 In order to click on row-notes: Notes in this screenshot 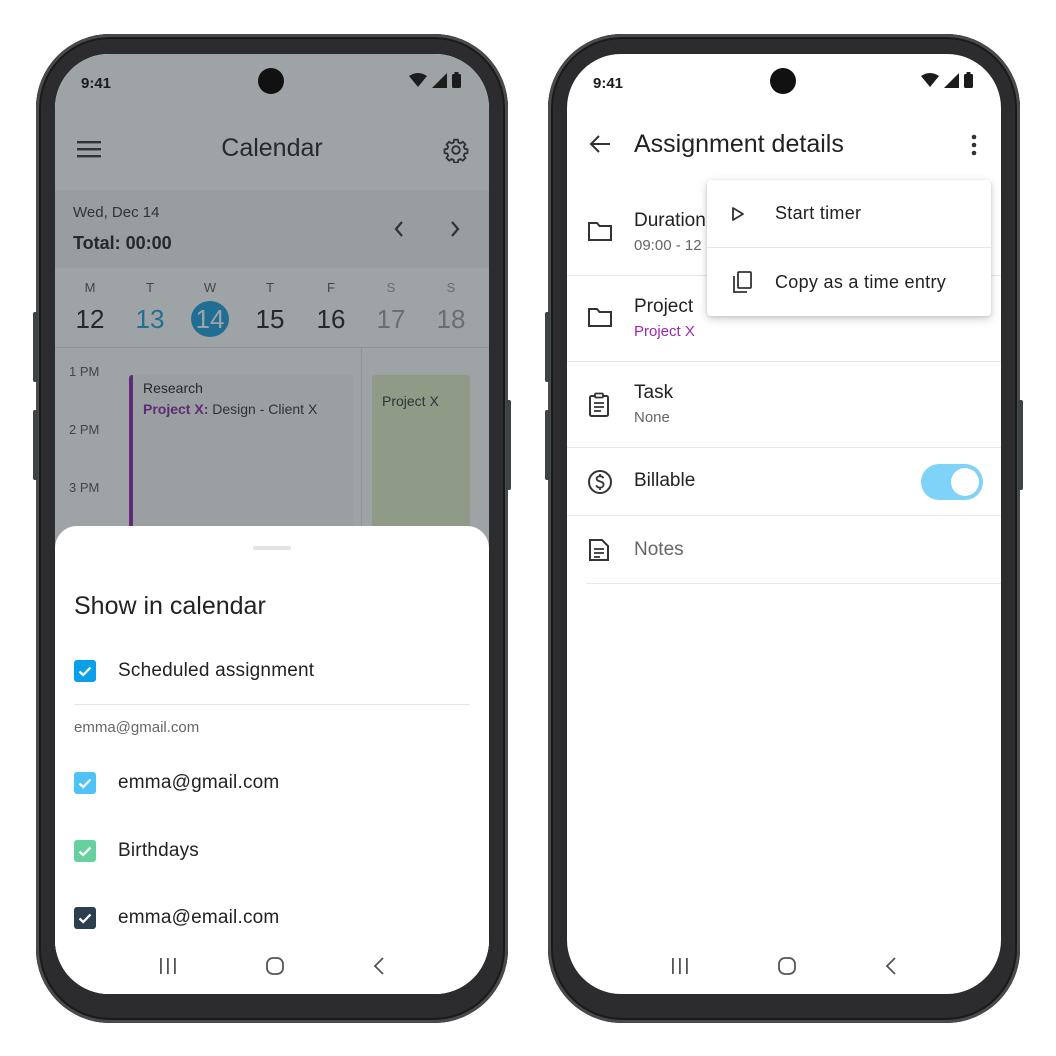, I will do `click(793, 550)`.